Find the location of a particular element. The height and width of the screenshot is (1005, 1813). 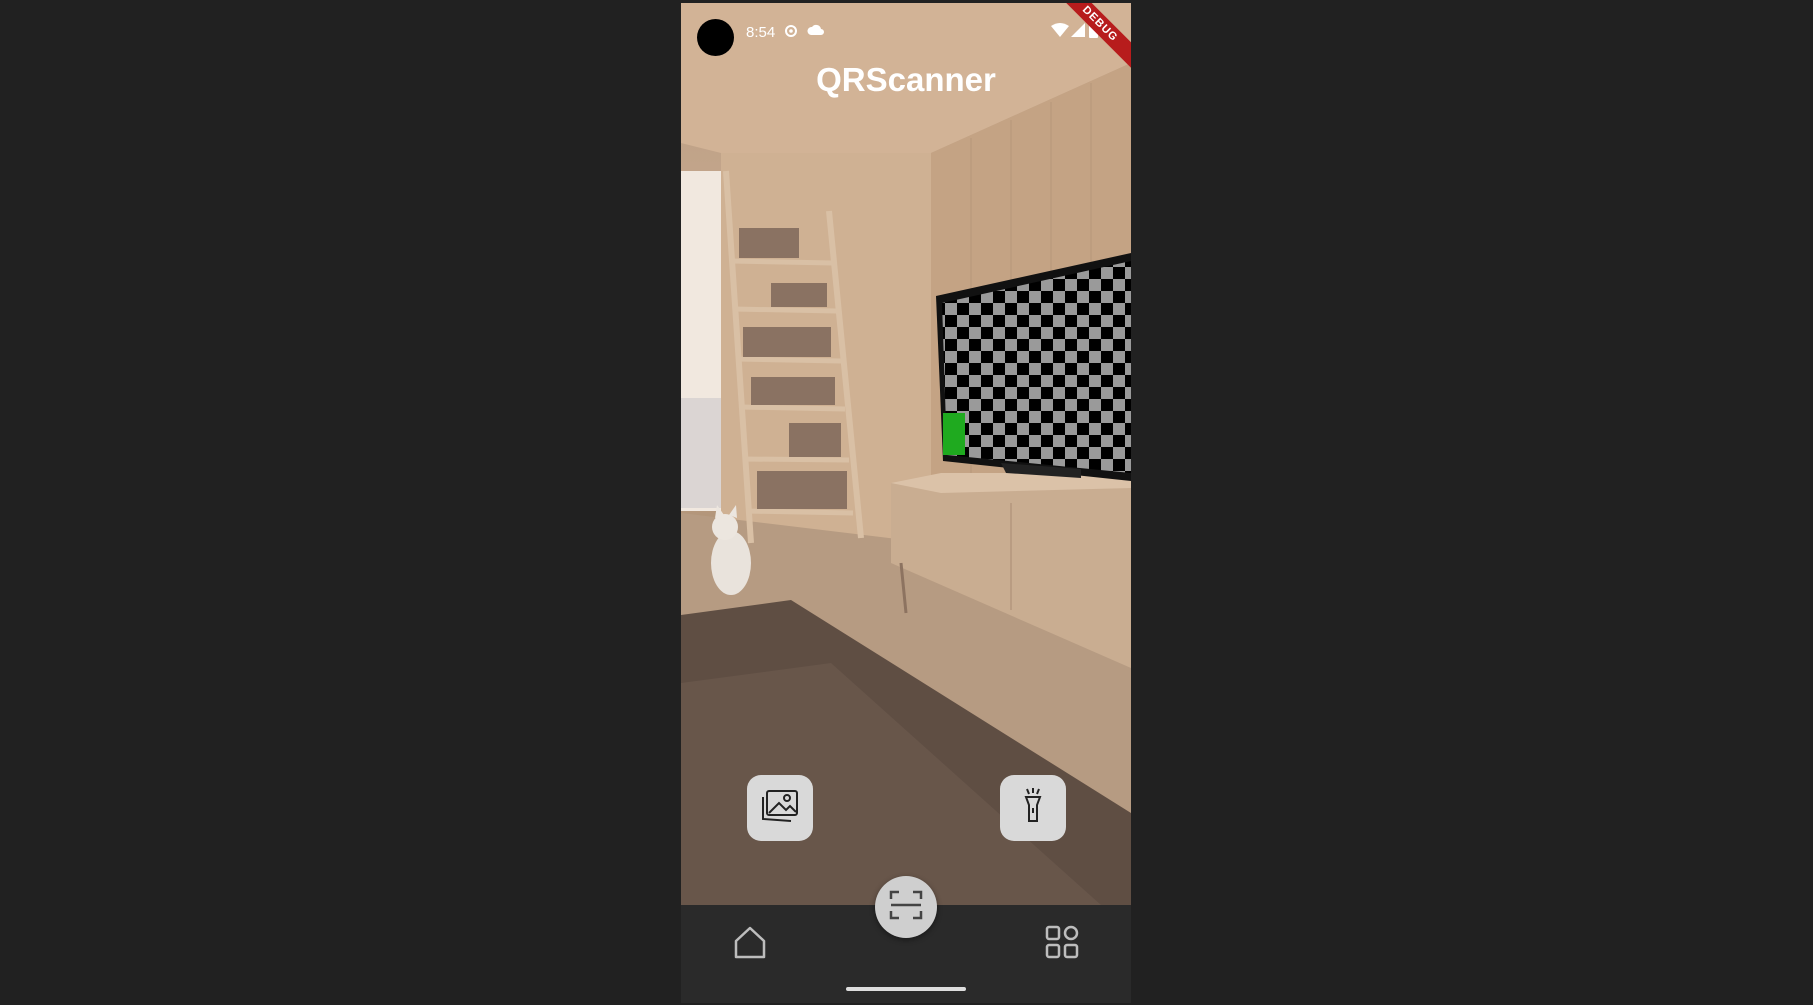

cloud-icon is located at coordinates (816, 32).